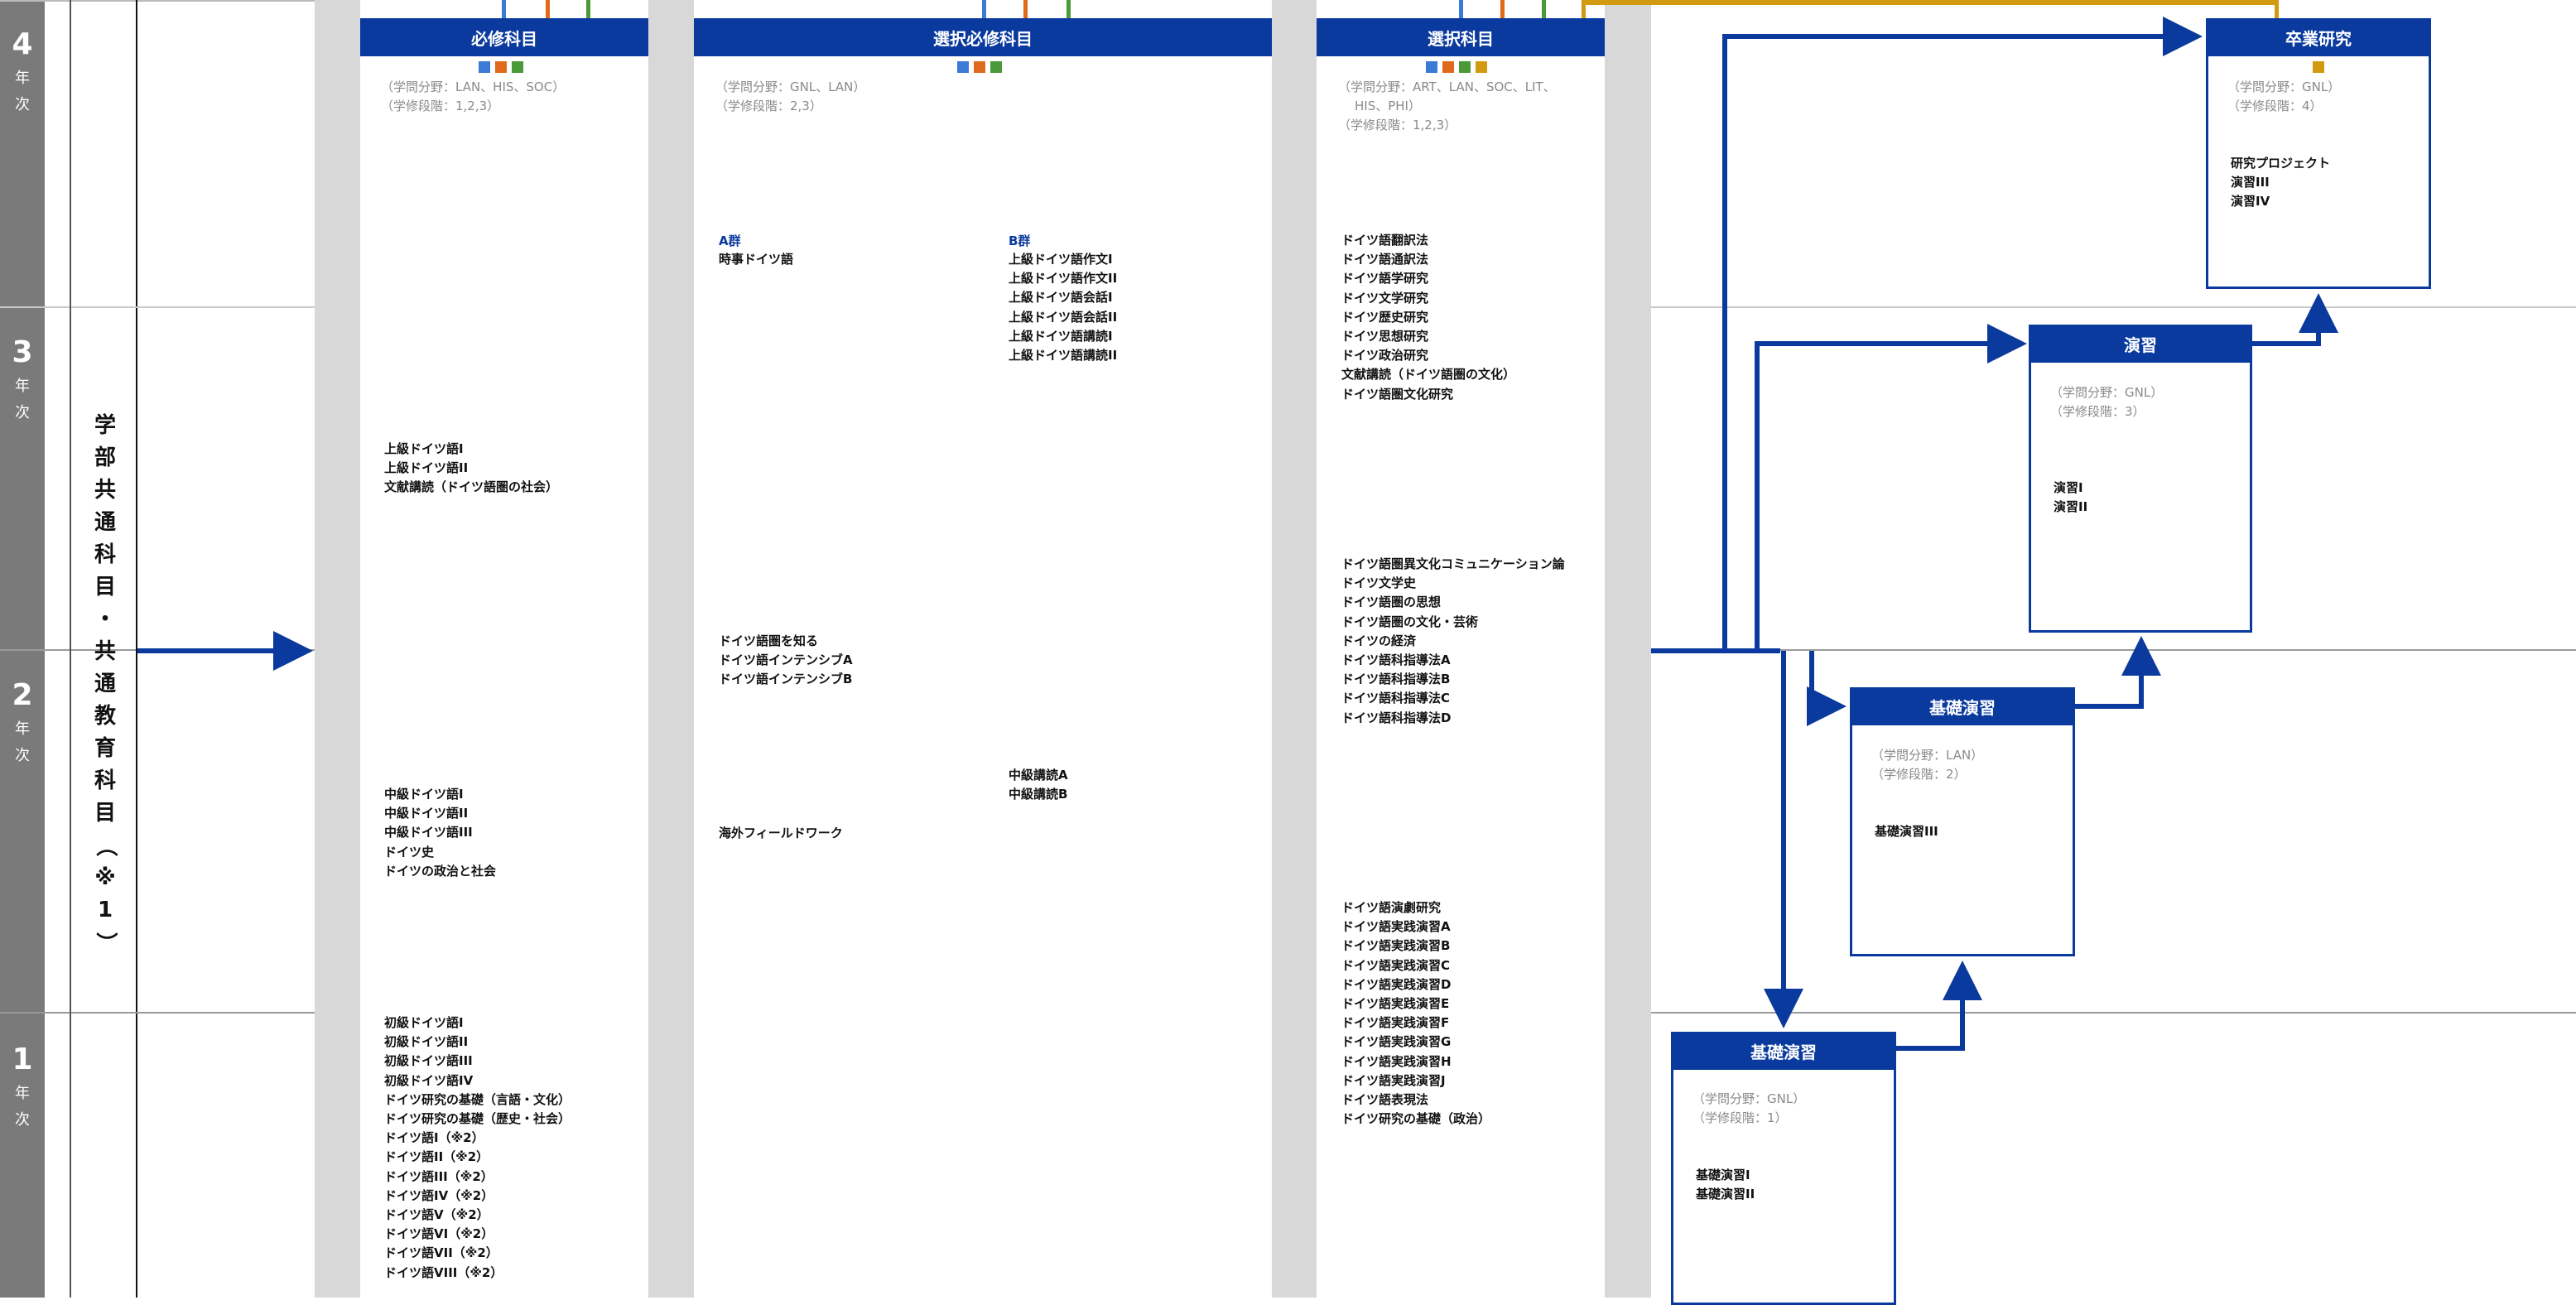  What do you see at coordinates (2295, 320) in the screenshot?
I see `arrow-seminar-to-thesis` at bounding box center [2295, 320].